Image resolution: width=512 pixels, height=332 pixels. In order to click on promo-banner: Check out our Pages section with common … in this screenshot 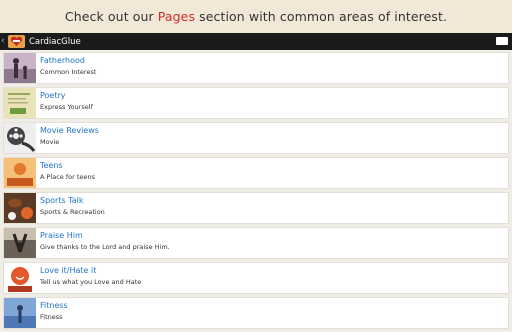, I will do `click(256, 16)`.